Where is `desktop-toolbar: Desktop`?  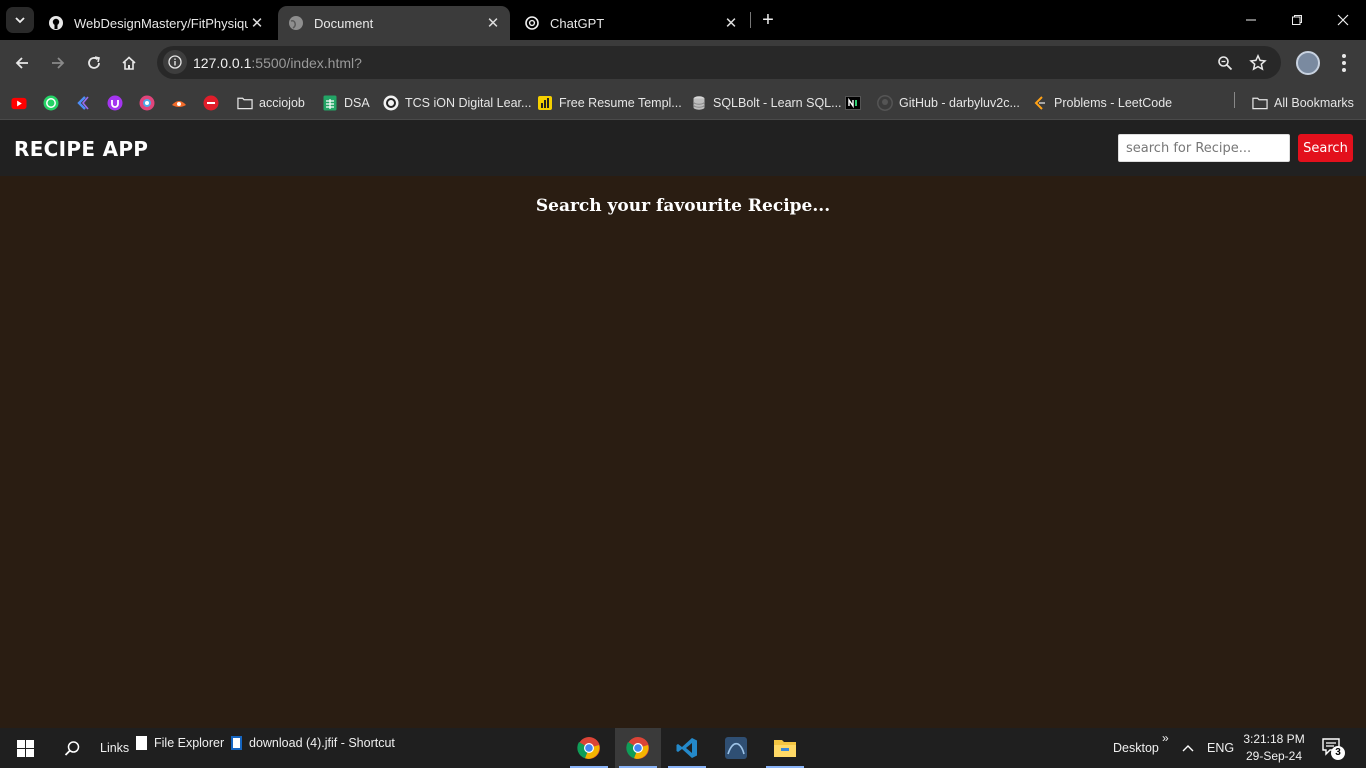 desktop-toolbar: Desktop is located at coordinates (1136, 748).